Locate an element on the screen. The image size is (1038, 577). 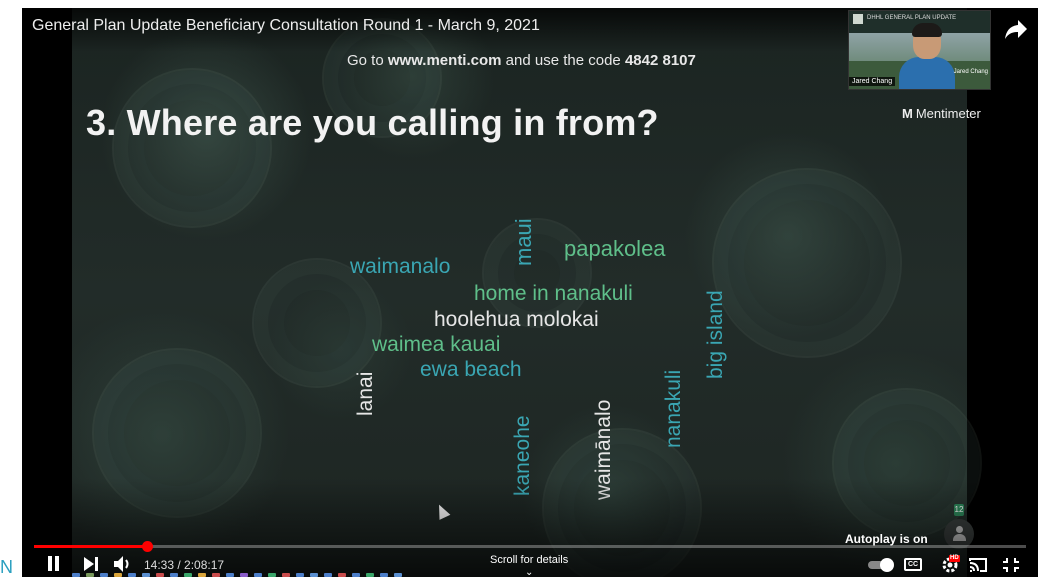
autoplay-toggle is located at coordinates (881, 565).